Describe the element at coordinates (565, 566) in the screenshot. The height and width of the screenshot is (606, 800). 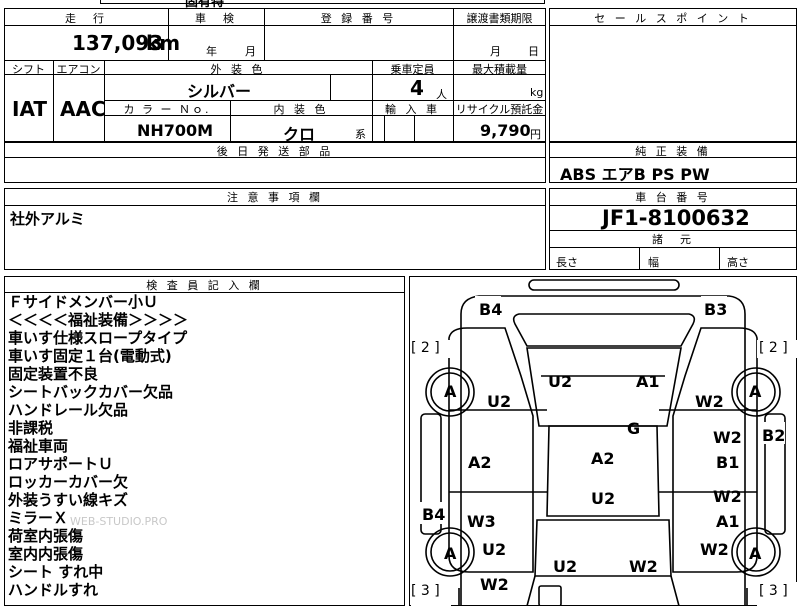
I see `label-u2-e: U2` at that location.